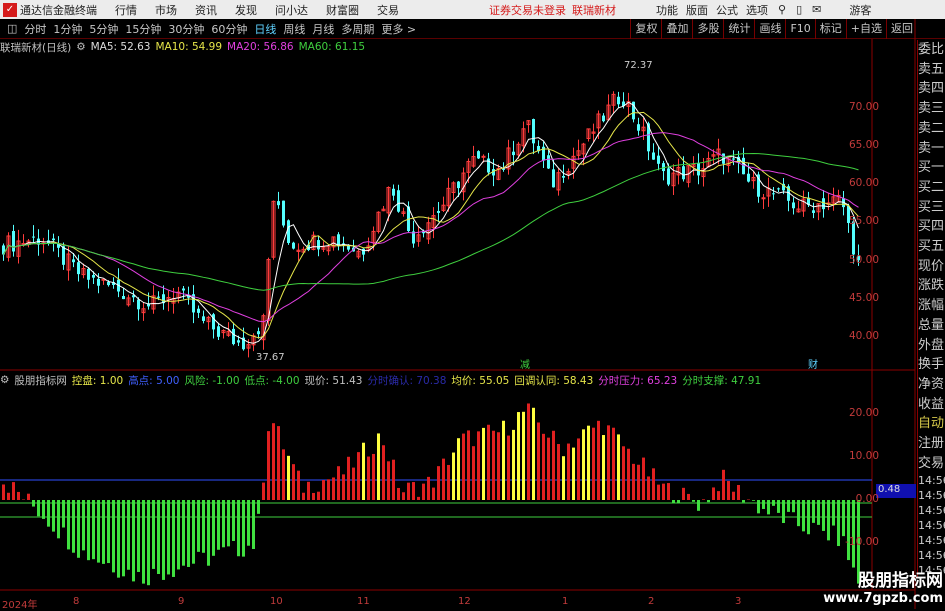 This screenshot has height=611, width=945. What do you see at coordinates (859, 413) in the screenshot?
I see `indicator-axis-label: 20.00` at bounding box center [859, 413].